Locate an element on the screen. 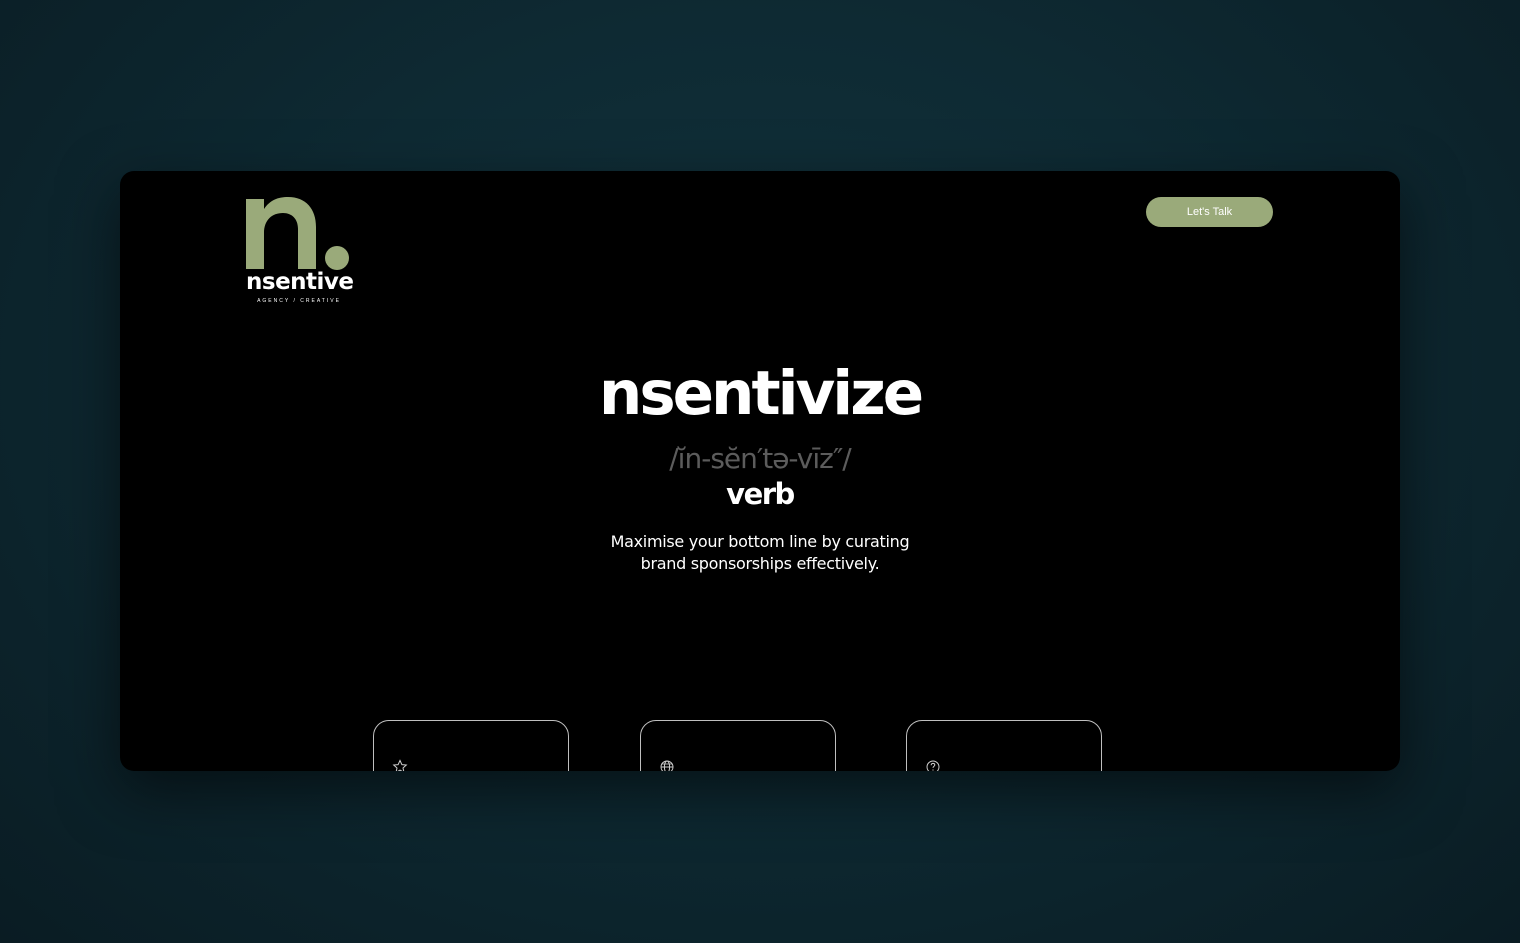 This screenshot has width=1520, height=943. brand-logo: nsentive AGENCY / CREATIVE is located at coordinates (301, 251).